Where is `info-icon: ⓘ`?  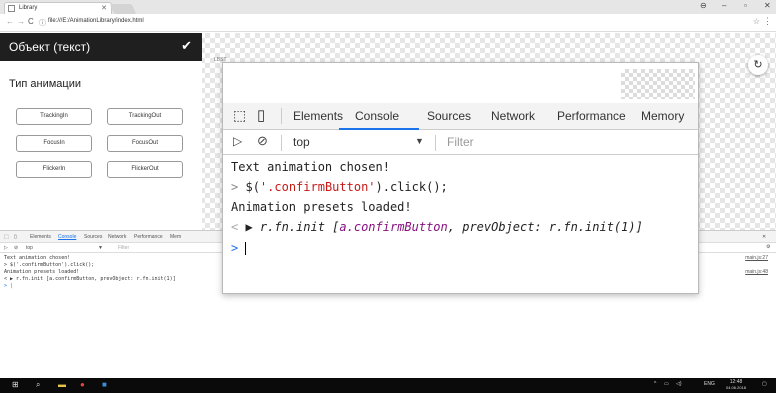 info-icon: ⓘ is located at coordinates (42, 23).